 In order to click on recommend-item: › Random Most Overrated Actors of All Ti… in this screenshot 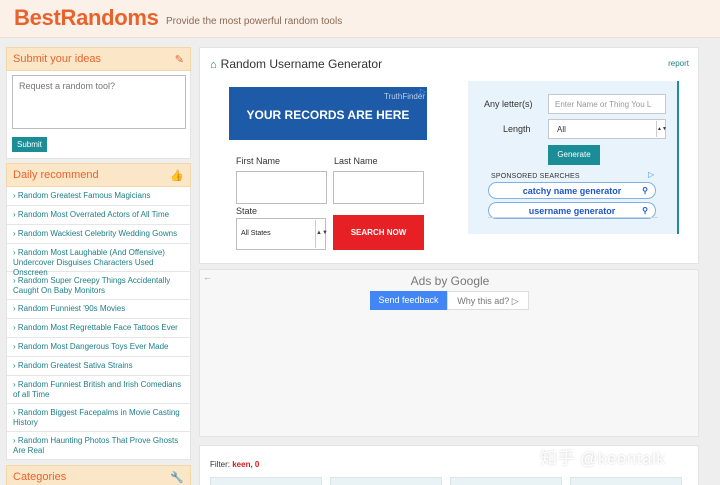, I will do `click(98, 215)`.